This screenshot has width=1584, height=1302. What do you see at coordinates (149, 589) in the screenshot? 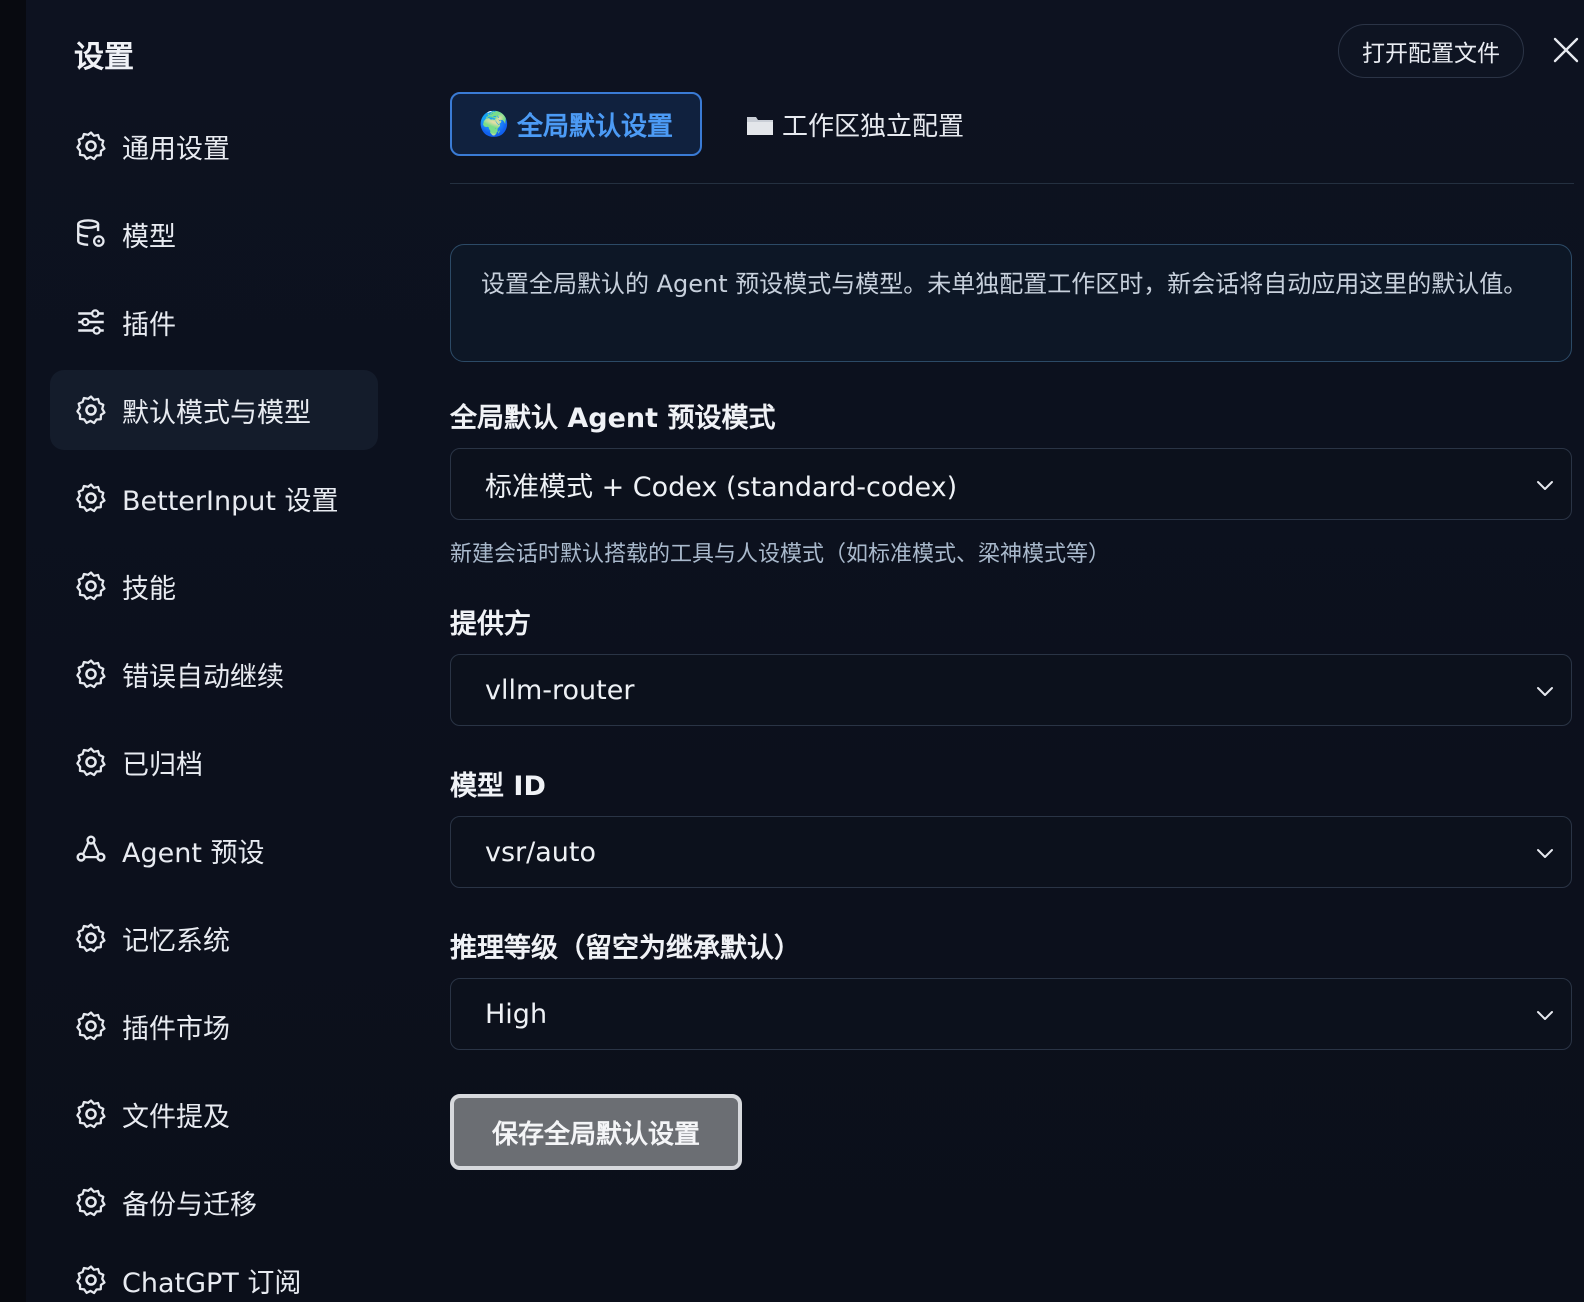
I see `sidebar-item-label: 技能` at bounding box center [149, 589].